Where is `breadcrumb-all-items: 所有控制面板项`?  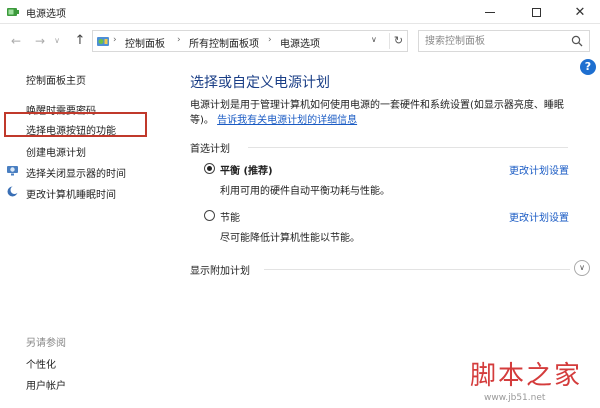 breadcrumb-all-items: 所有控制面板项 is located at coordinates (224, 42).